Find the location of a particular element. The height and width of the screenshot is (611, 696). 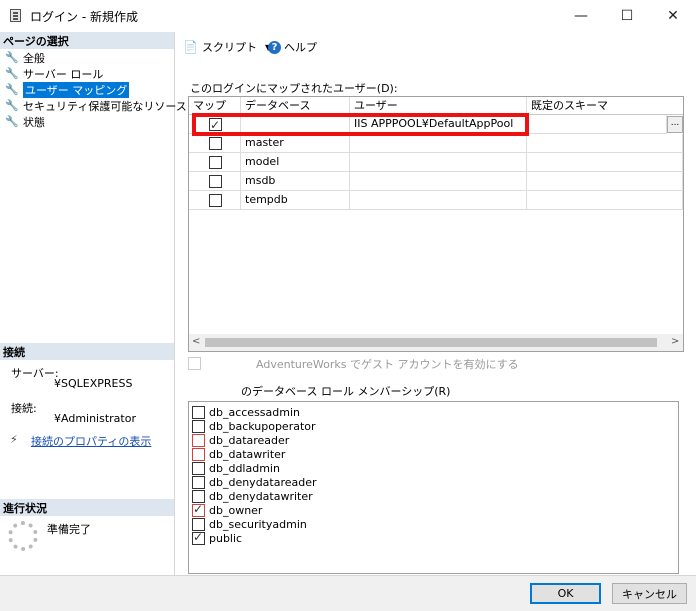

progress-status: 準備完了 is located at coordinates (69, 529).